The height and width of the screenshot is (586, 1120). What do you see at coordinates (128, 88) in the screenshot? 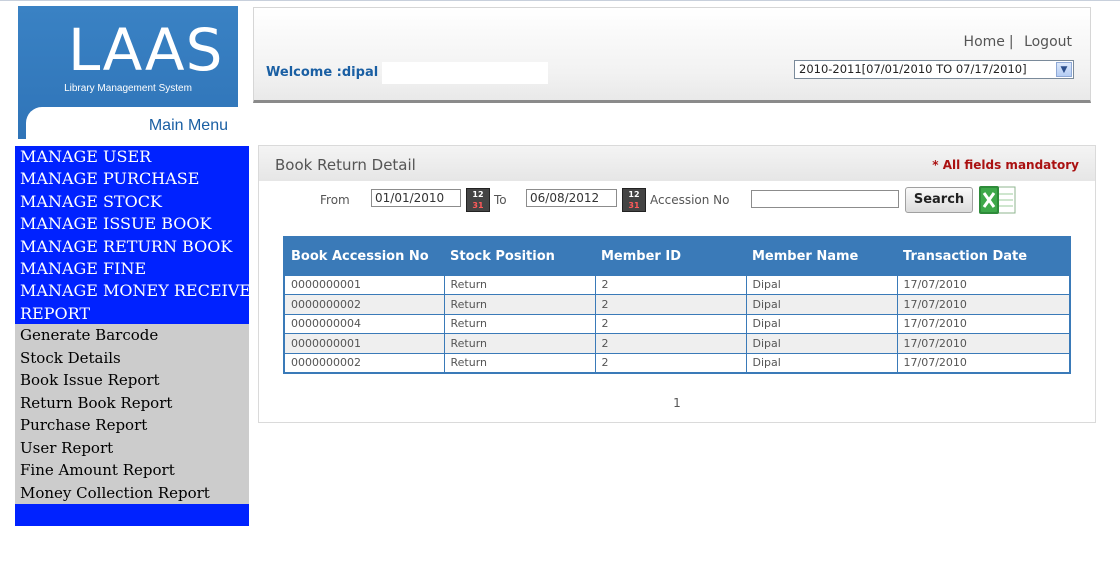
I see `logo-subtitle: Library Management System` at bounding box center [128, 88].